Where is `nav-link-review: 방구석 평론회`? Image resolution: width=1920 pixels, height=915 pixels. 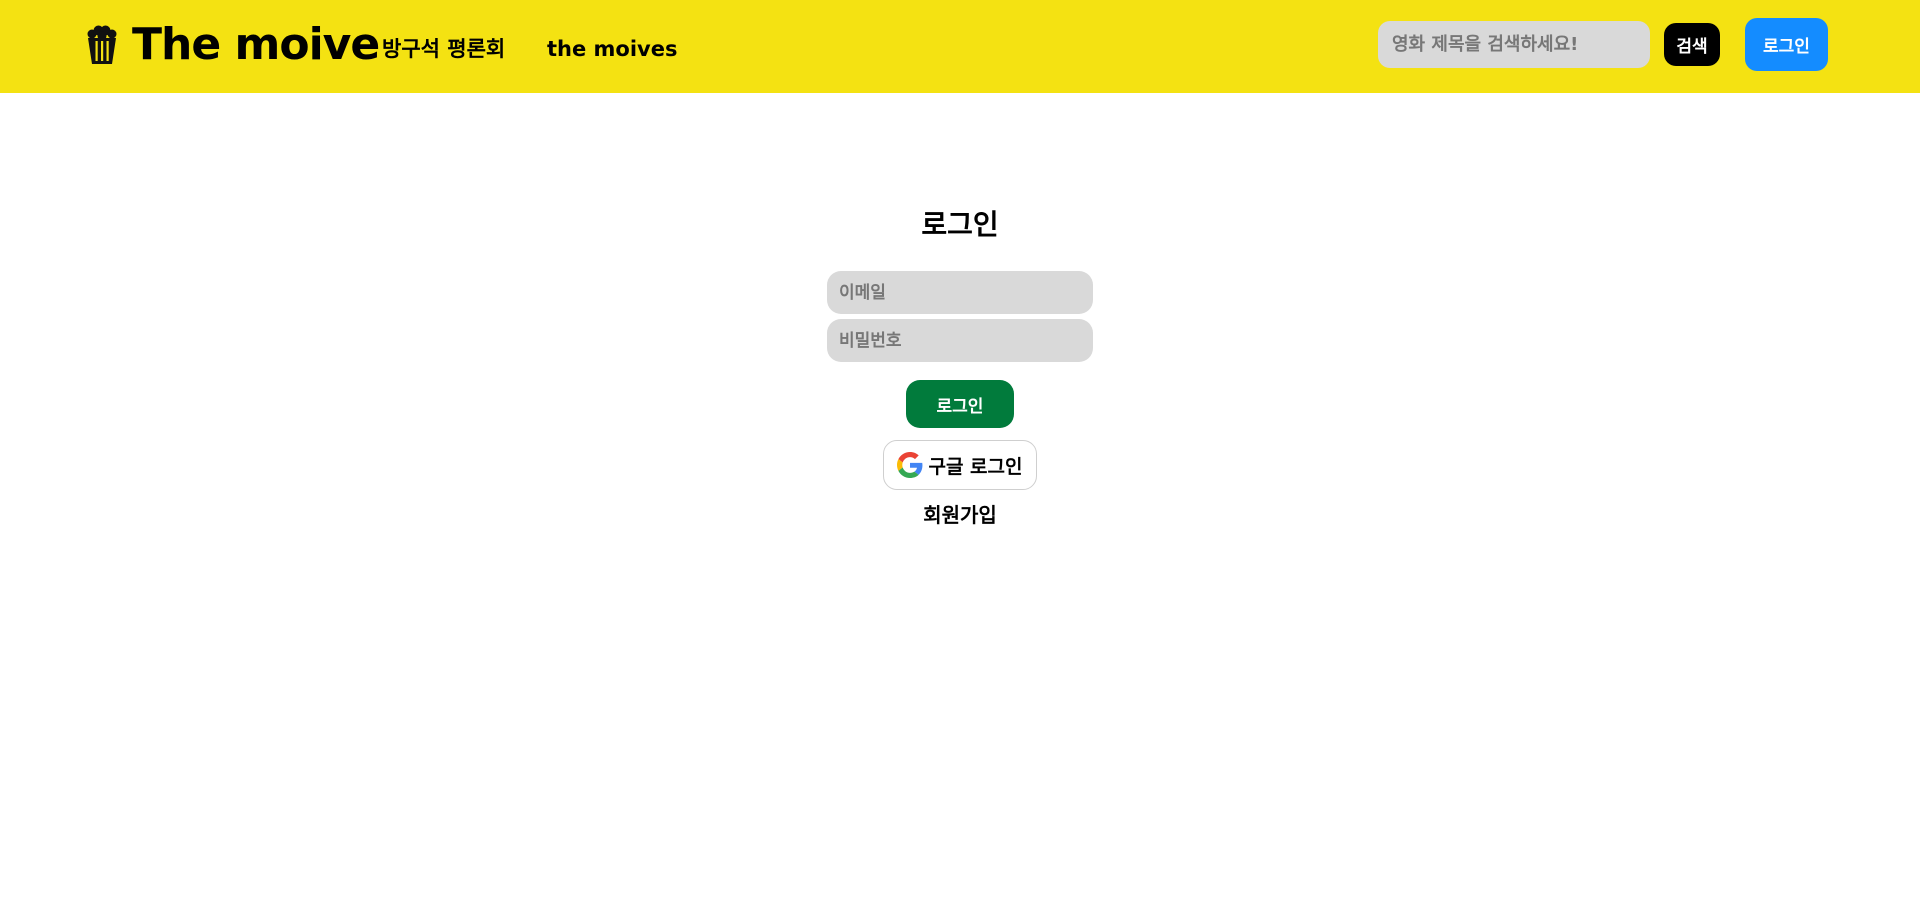
nav-link-review: 방구석 평론회 is located at coordinates (443, 49).